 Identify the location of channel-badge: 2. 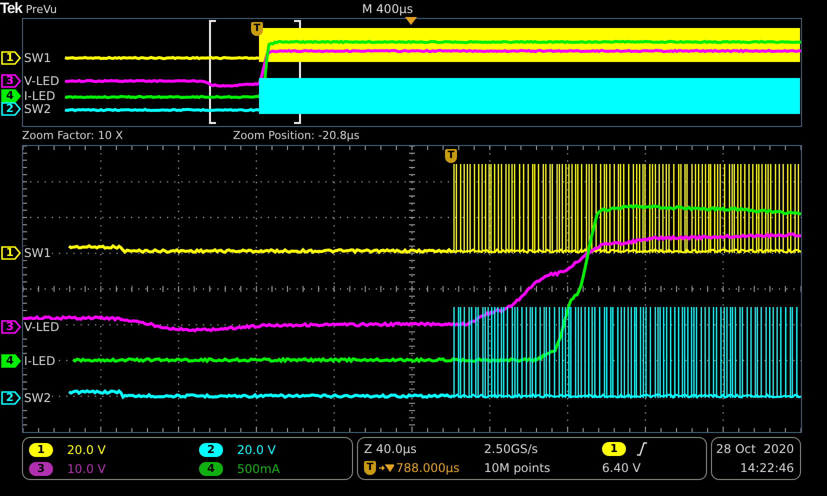
(211, 449).